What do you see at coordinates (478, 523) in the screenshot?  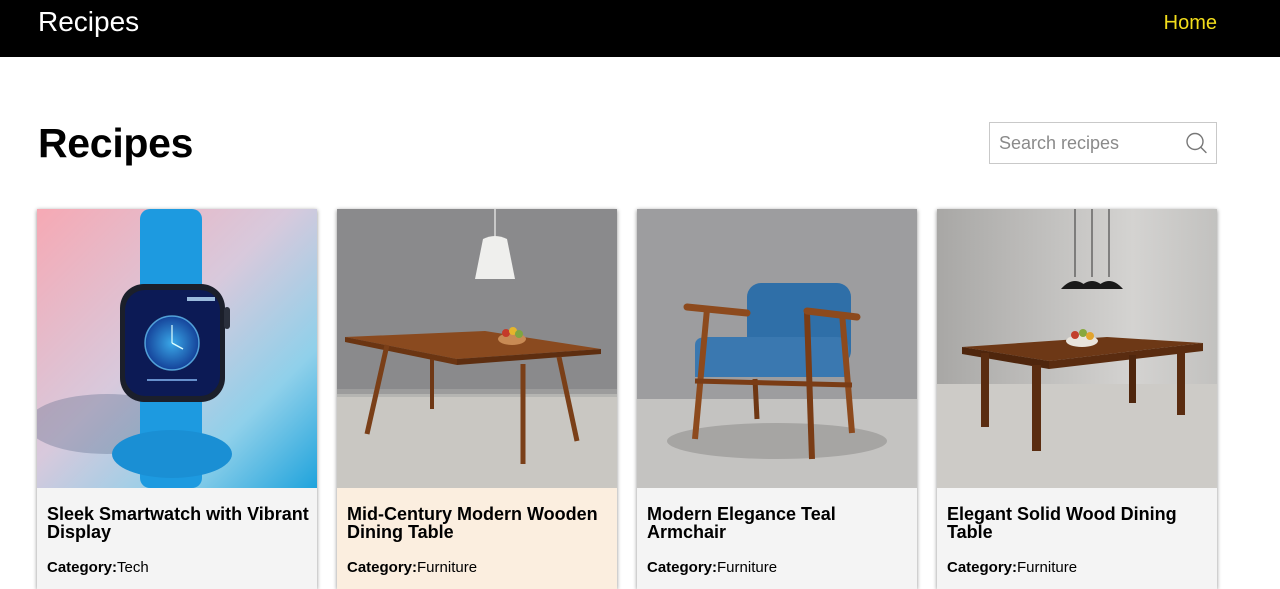 I see `card-title: Mid-Century Modern Wooden Dining Table` at bounding box center [478, 523].